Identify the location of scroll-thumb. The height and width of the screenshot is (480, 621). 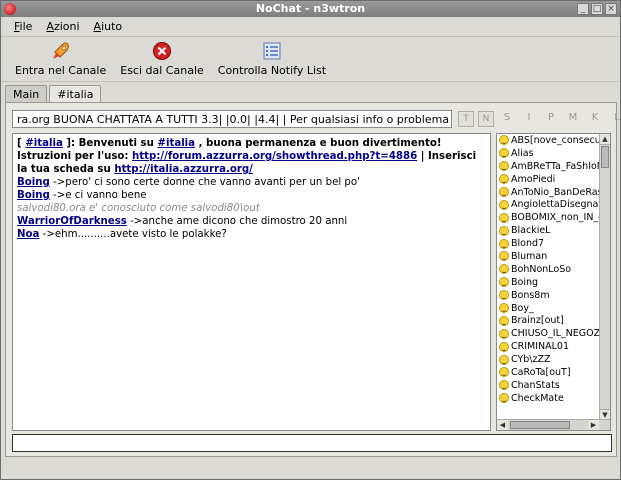
(605, 157).